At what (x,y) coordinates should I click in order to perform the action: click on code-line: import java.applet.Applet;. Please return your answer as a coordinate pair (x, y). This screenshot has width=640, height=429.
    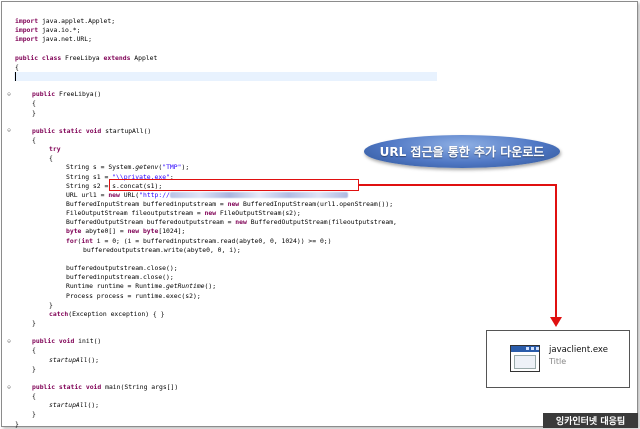
    Looking at the image, I should click on (65, 21).